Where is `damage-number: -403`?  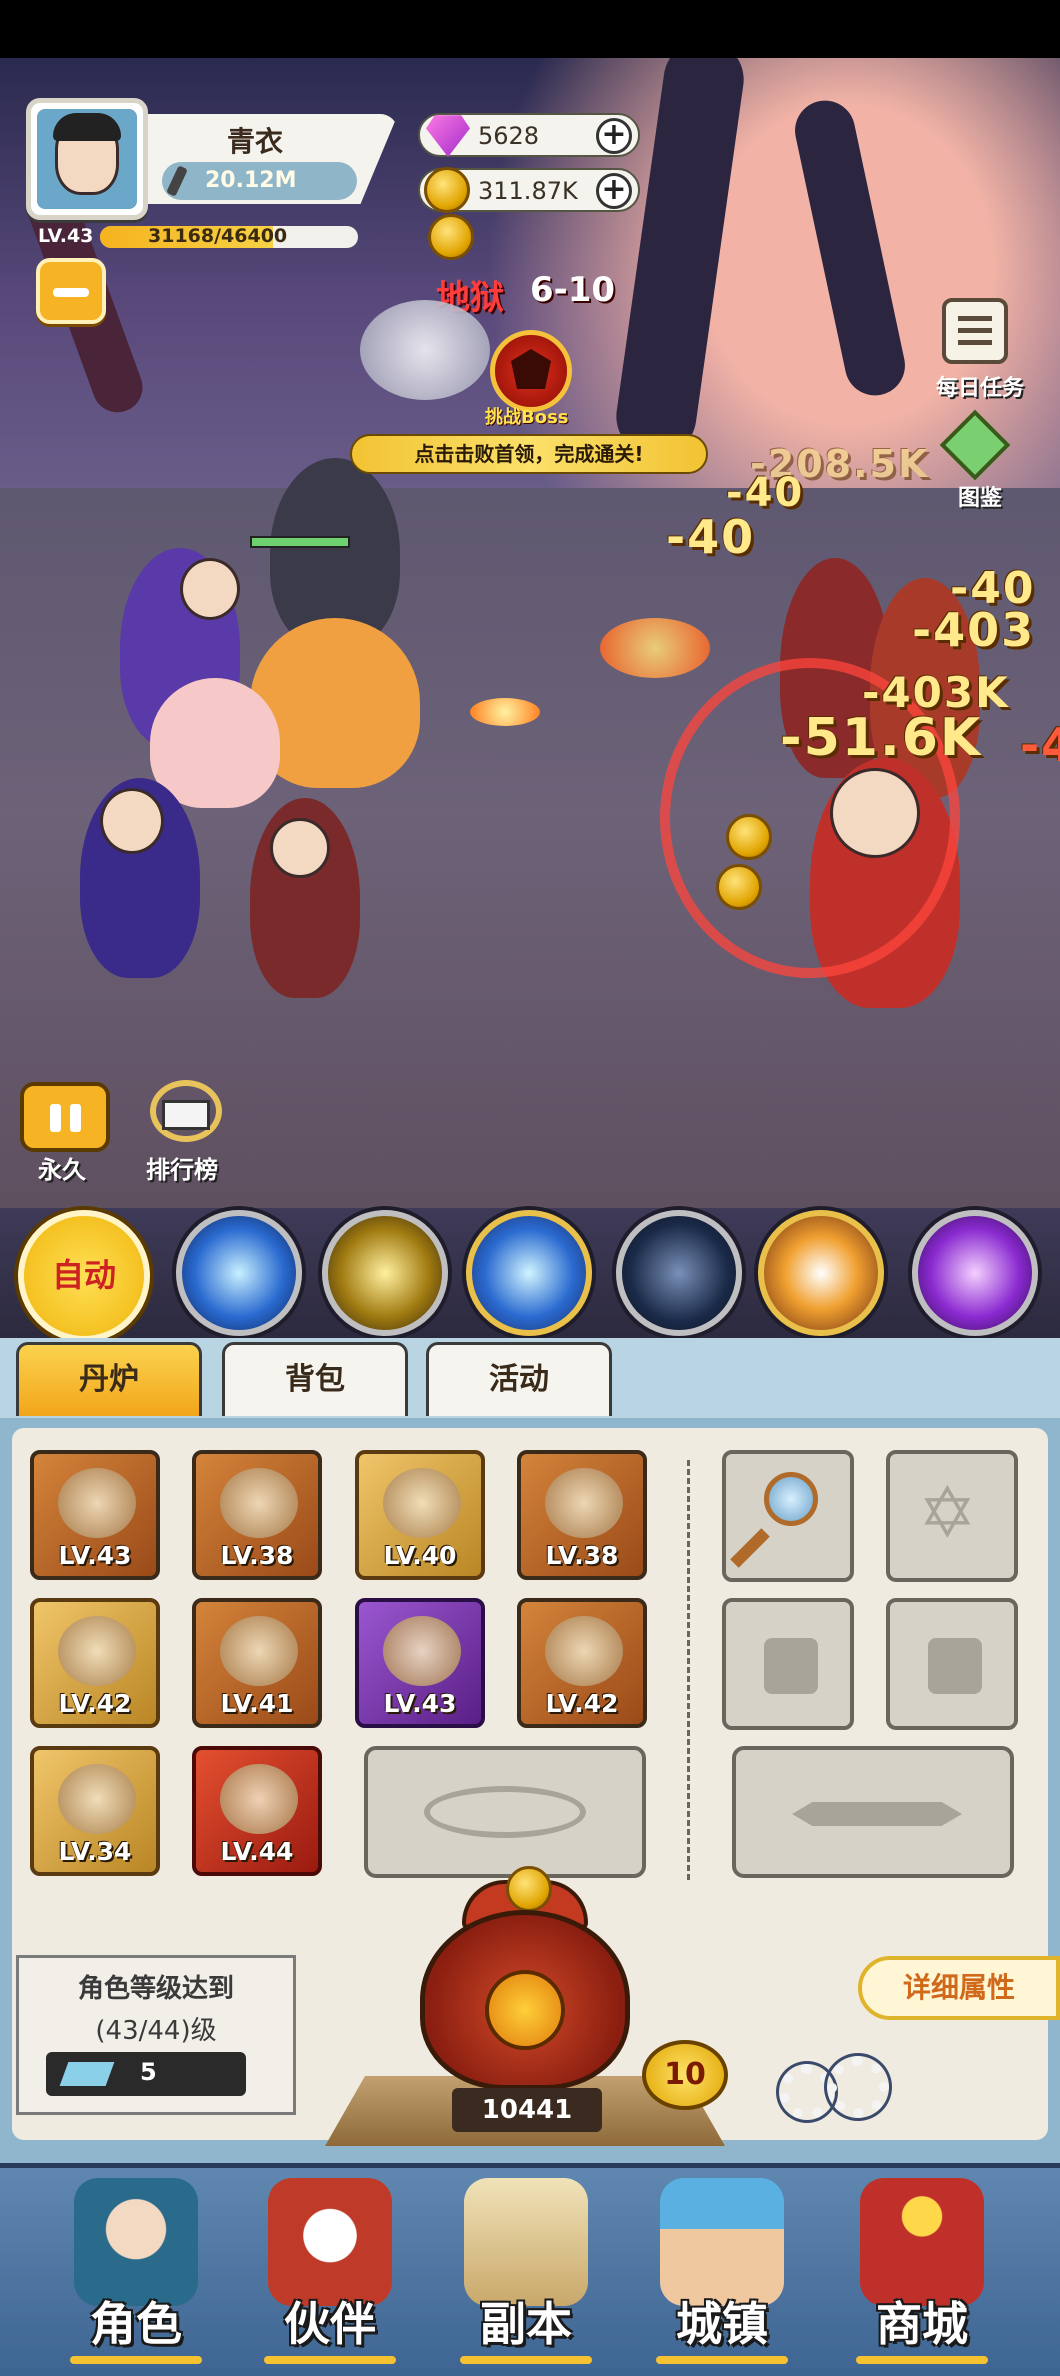 damage-number: -403 is located at coordinates (974, 630).